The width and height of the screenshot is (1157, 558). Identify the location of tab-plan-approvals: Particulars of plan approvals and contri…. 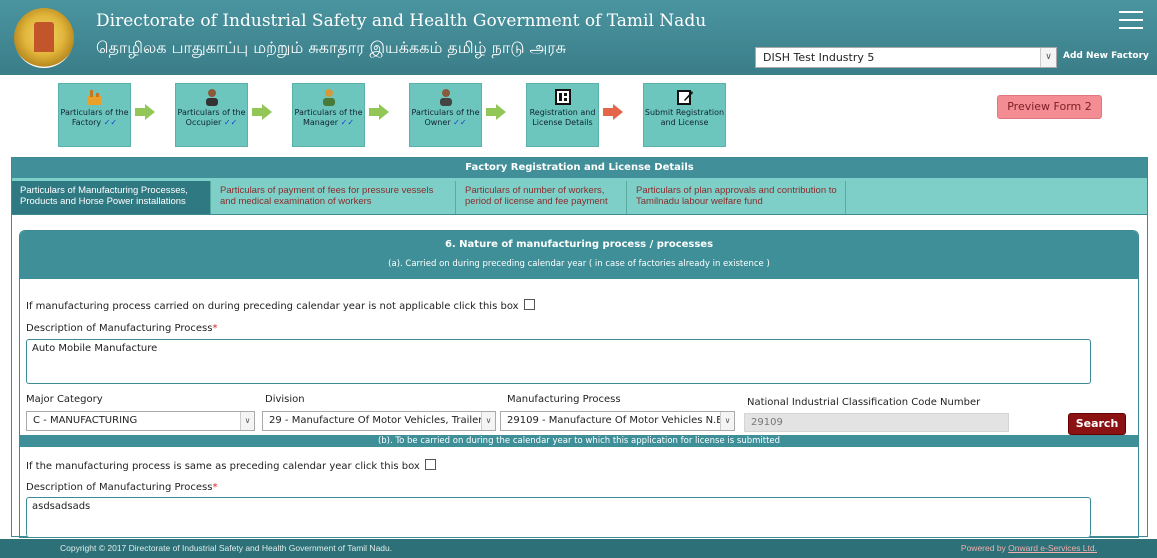
(737, 197).